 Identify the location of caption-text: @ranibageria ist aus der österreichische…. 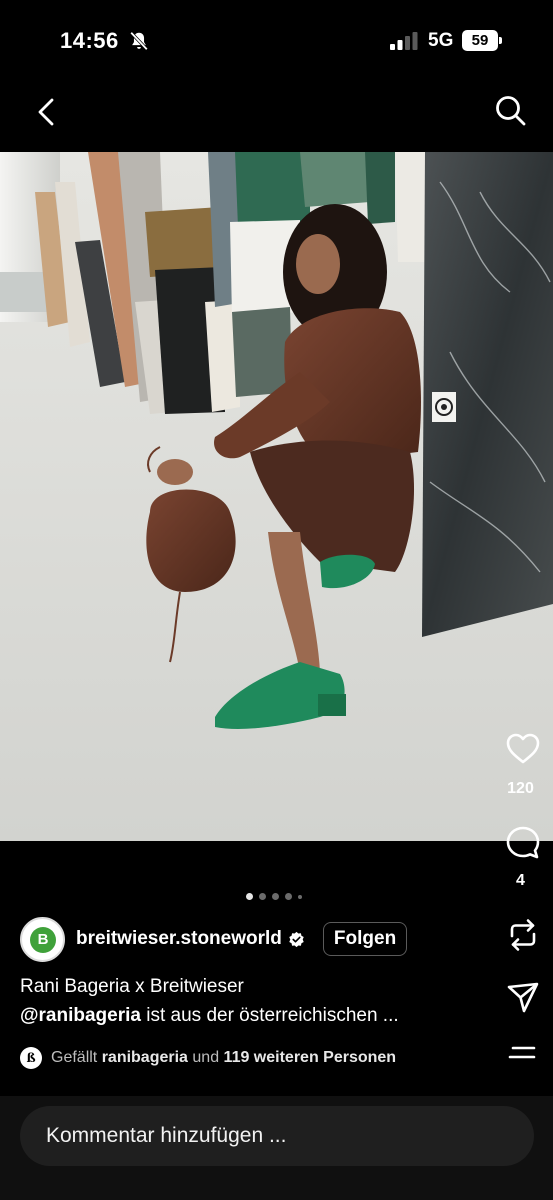
(209, 1016).